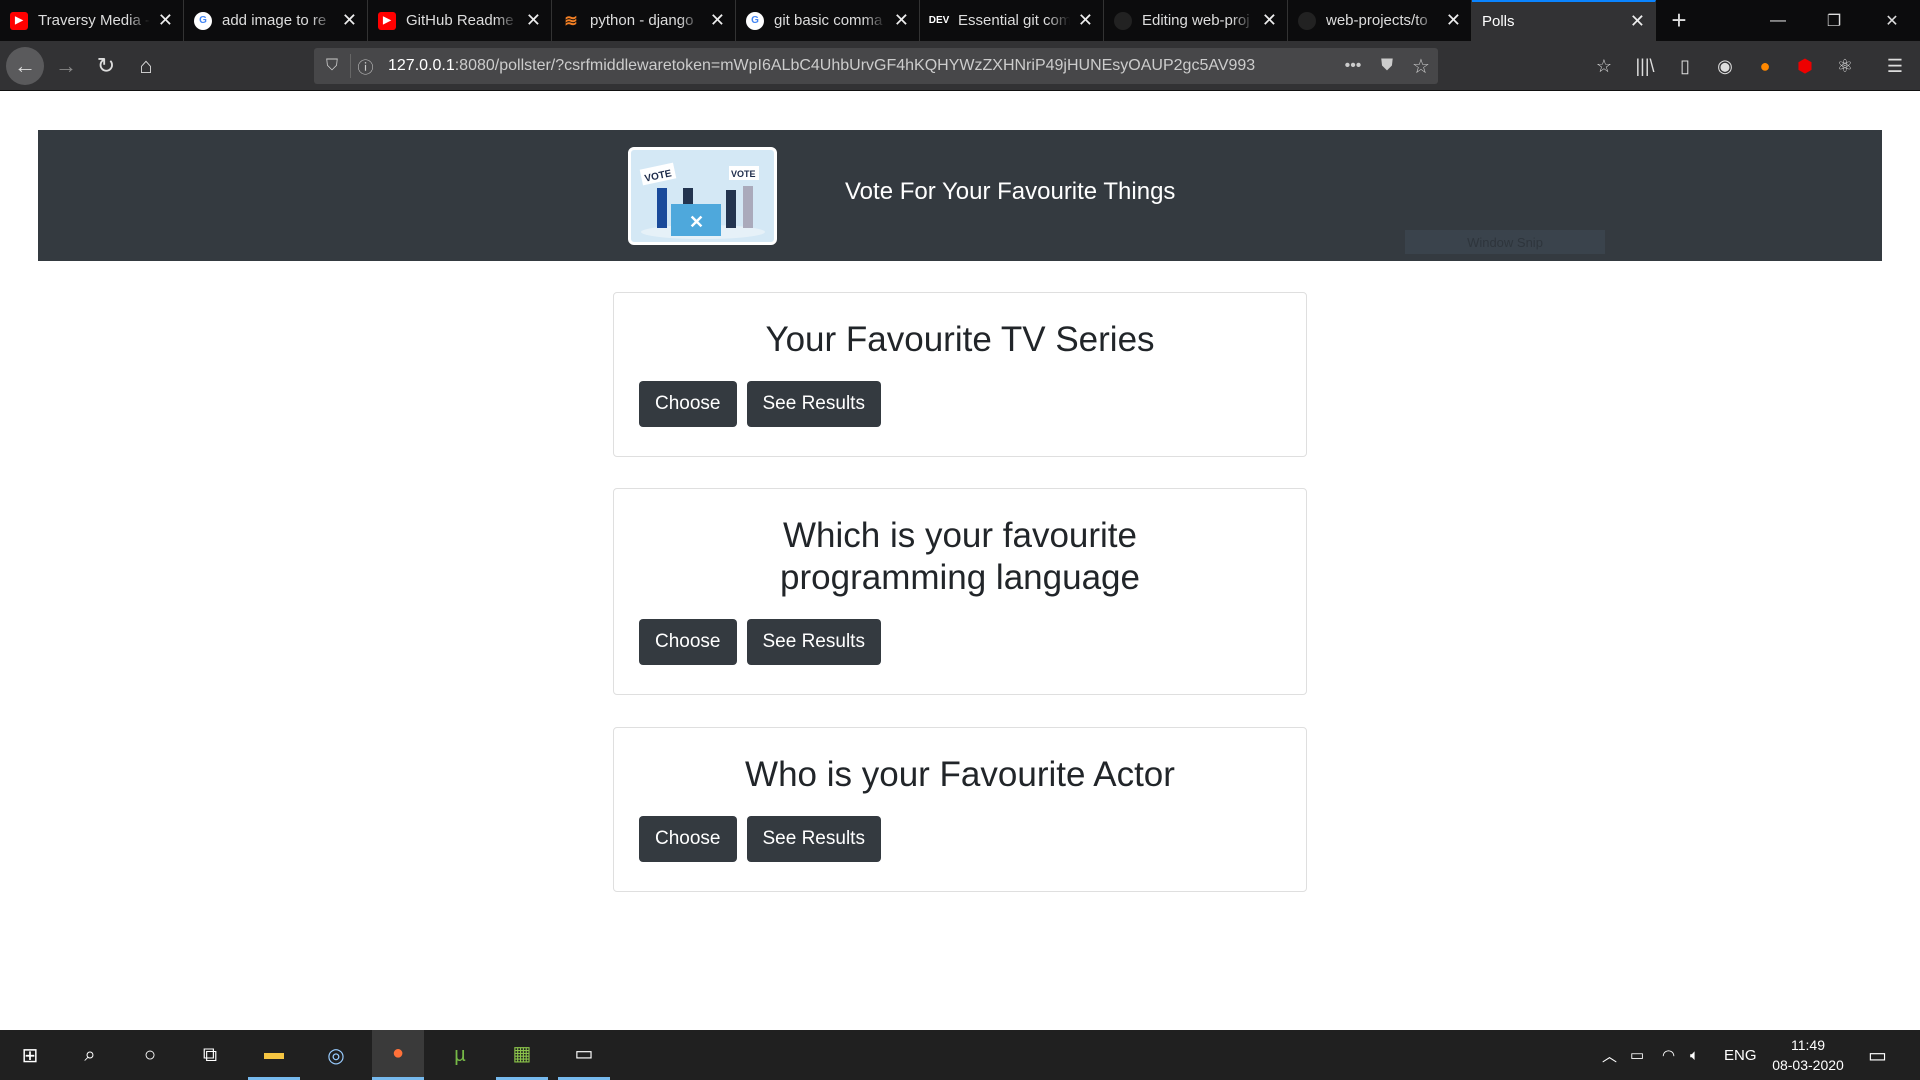 The image size is (1920, 1080). Describe the element at coordinates (1498, 21) in the screenshot. I see `tab-title: Polls` at that location.